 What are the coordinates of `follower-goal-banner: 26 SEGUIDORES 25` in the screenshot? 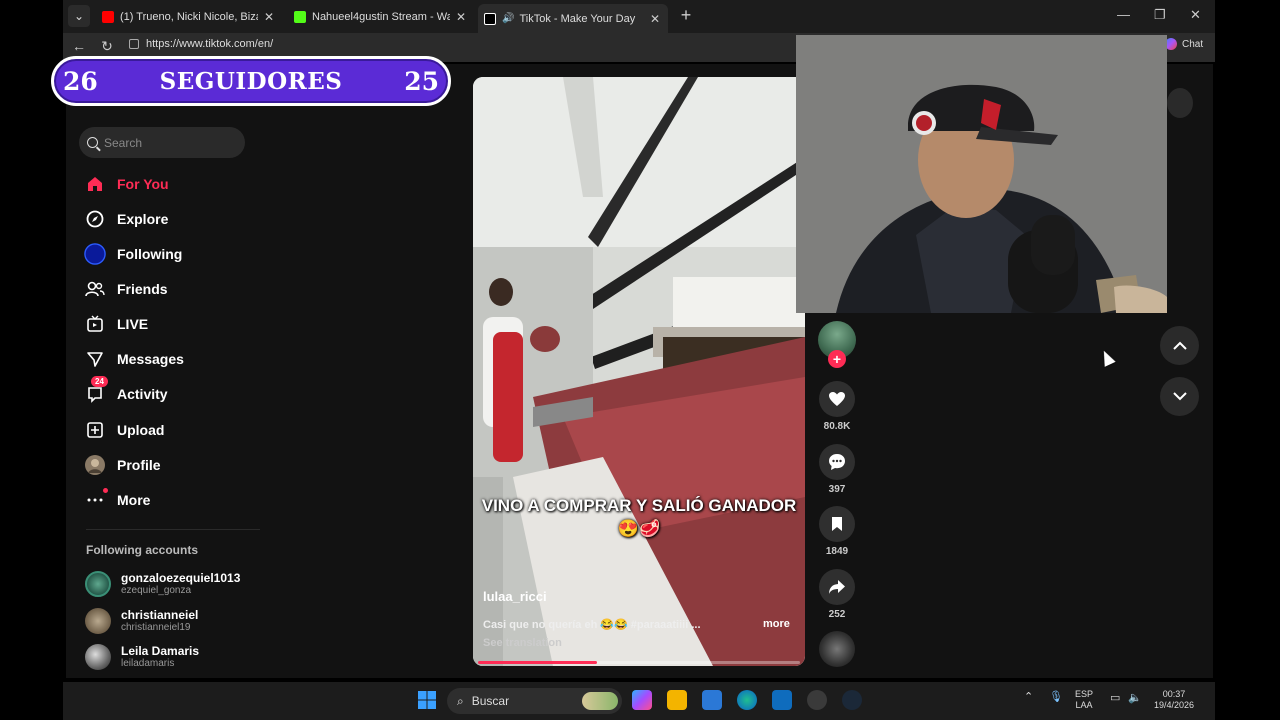 It's located at (251, 81).